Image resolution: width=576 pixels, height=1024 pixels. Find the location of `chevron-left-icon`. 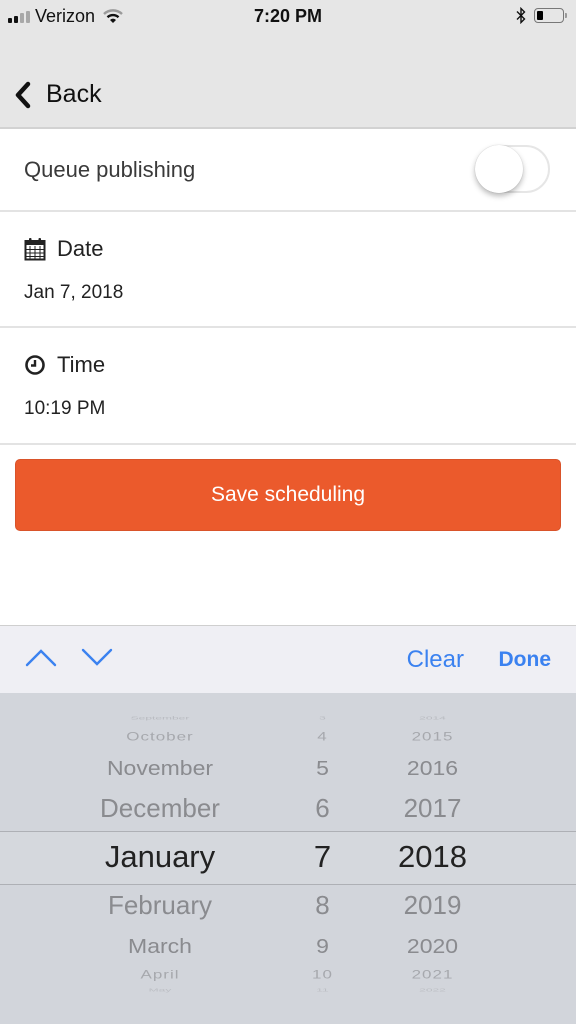

chevron-left-icon is located at coordinates (23, 94).